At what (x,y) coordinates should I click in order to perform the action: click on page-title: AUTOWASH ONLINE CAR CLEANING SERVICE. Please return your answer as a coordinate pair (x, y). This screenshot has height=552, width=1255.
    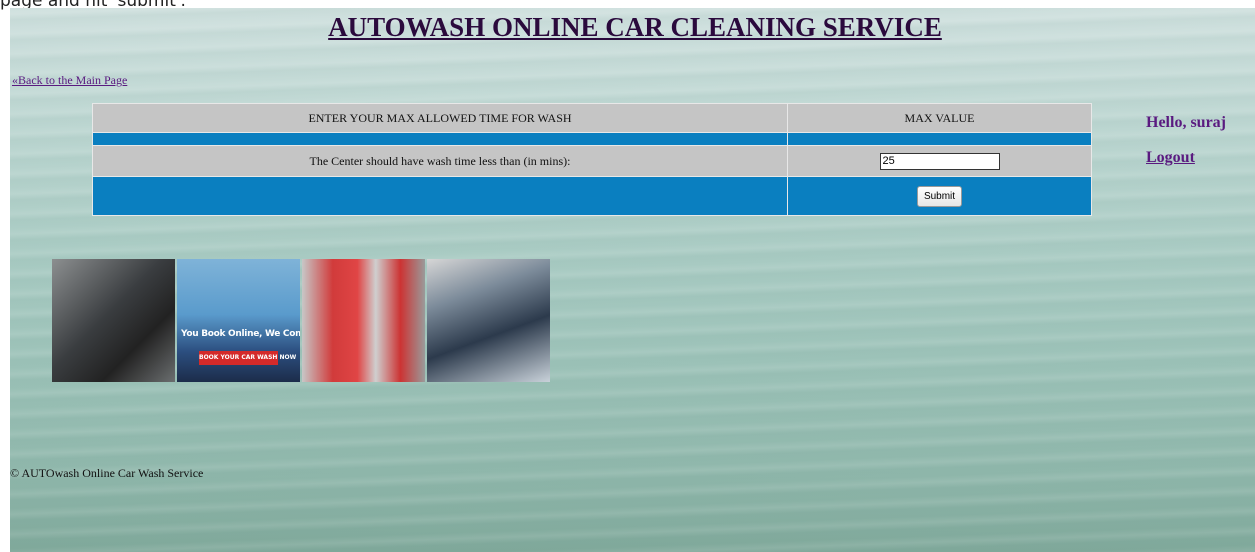
    Looking at the image, I should click on (635, 27).